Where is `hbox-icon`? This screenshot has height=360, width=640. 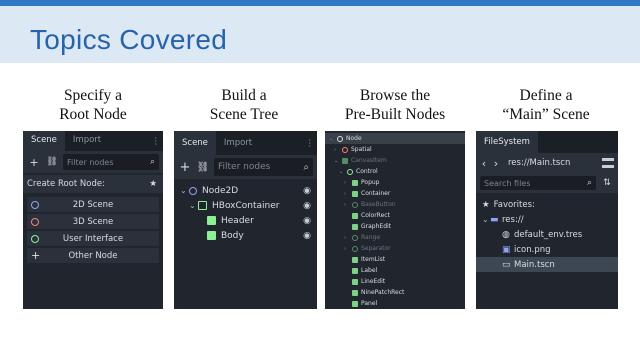 hbox-icon is located at coordinates (202, 205).